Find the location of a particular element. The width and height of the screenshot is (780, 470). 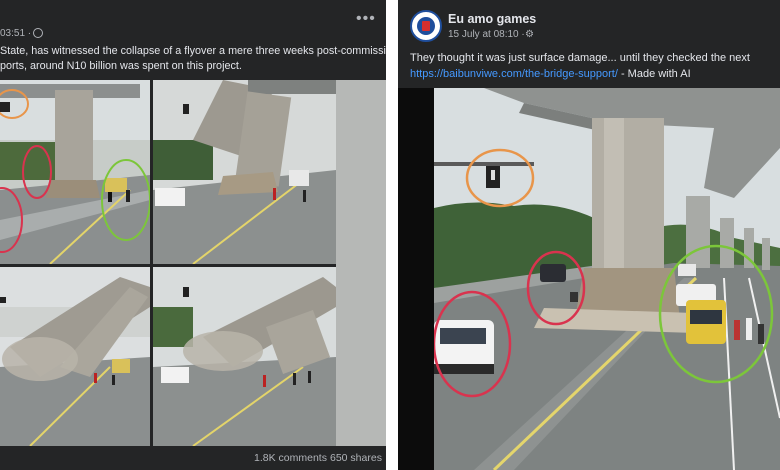

photo-left-border is located at coordinates (416, 279).